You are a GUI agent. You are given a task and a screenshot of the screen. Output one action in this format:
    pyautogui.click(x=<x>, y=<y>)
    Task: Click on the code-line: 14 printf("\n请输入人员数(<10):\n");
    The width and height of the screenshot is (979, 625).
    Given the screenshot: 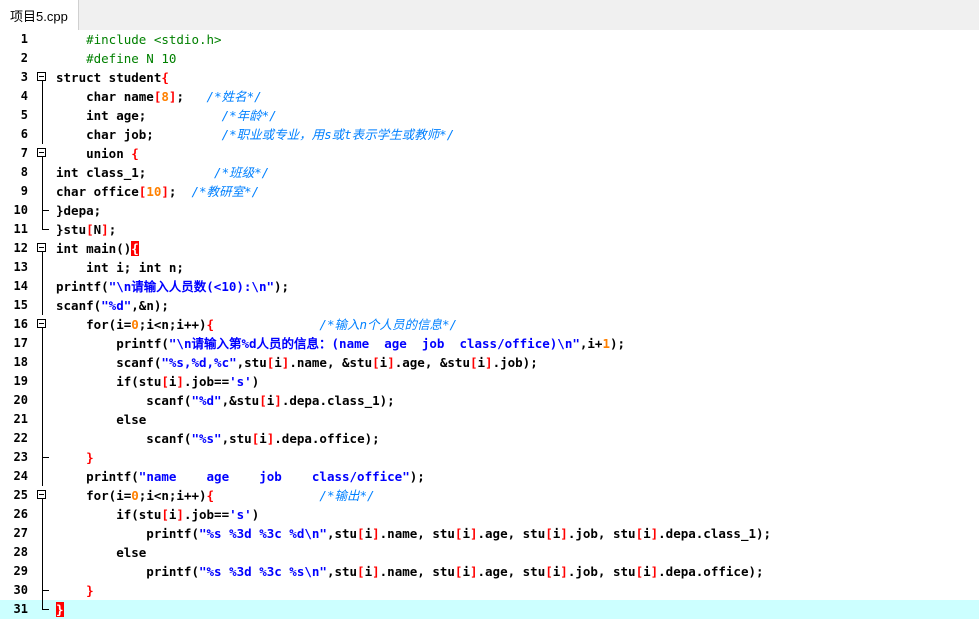 What is the action you would take?
    pyautogui.click(x=489, y=286)
    